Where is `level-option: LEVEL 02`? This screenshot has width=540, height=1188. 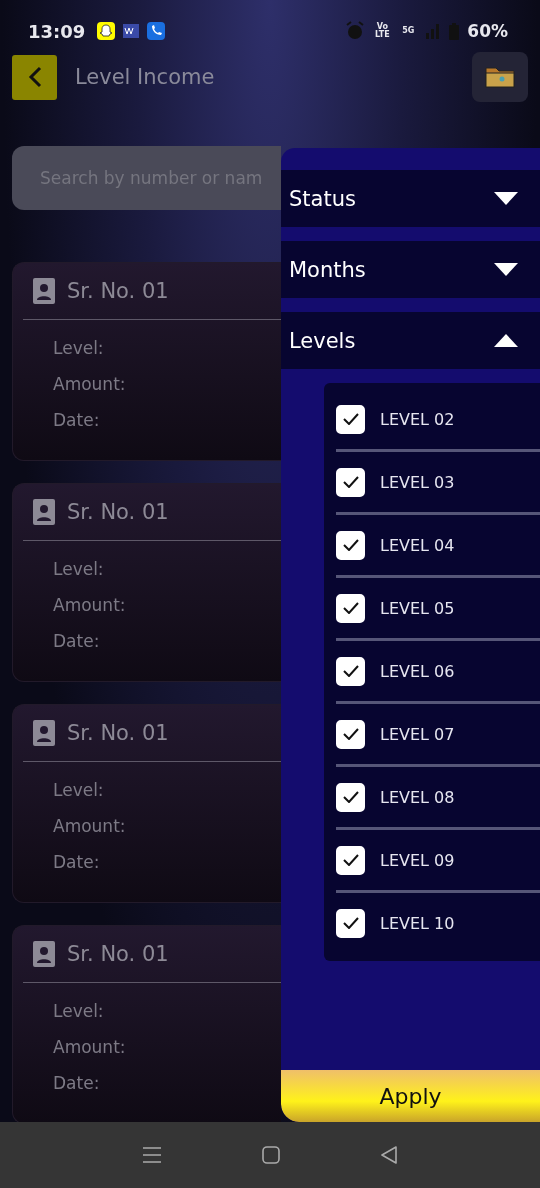
level-option: LEVEL 02 is located at coordinates (417, 419).